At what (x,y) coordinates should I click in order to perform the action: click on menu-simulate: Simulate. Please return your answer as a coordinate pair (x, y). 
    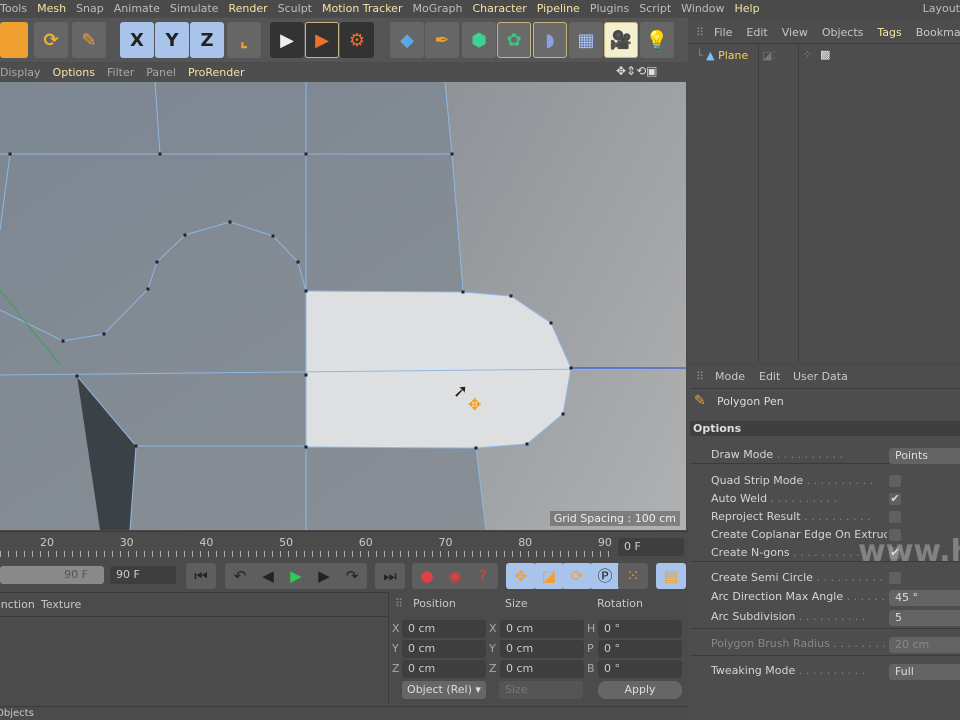
    Looking at the image, I should click on (194, 8).